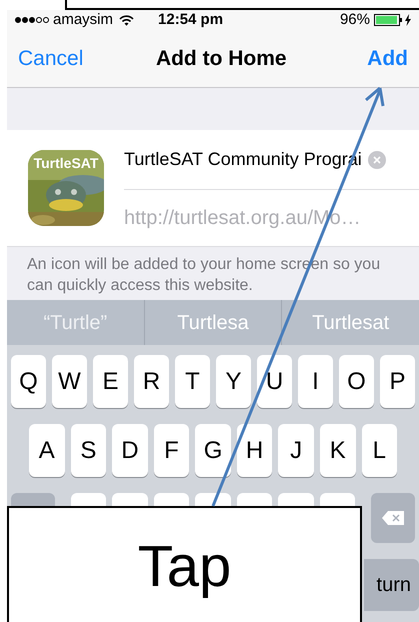 This screenshot has width=419, height=622. I want to click on key: O, so click(356, 381).